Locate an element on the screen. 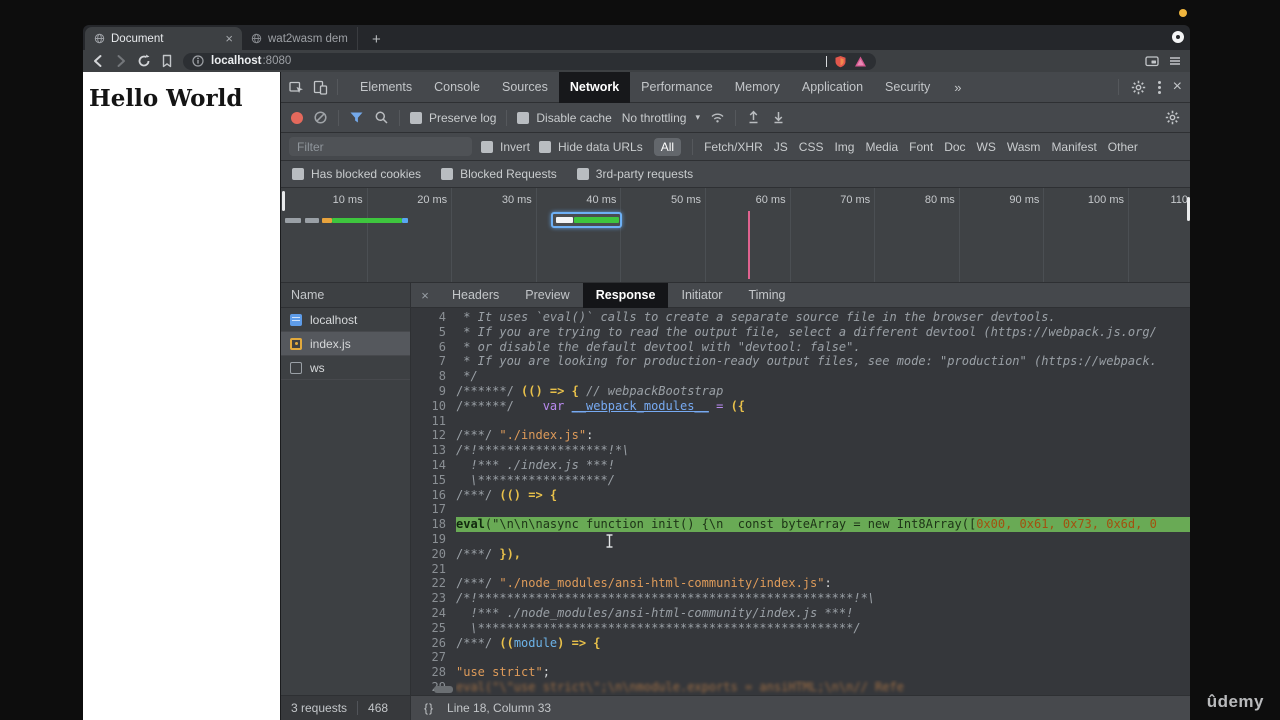 This screenshot has height=720, width=1280. browser-tab-document: Document × is located at coordinates (163, 38).